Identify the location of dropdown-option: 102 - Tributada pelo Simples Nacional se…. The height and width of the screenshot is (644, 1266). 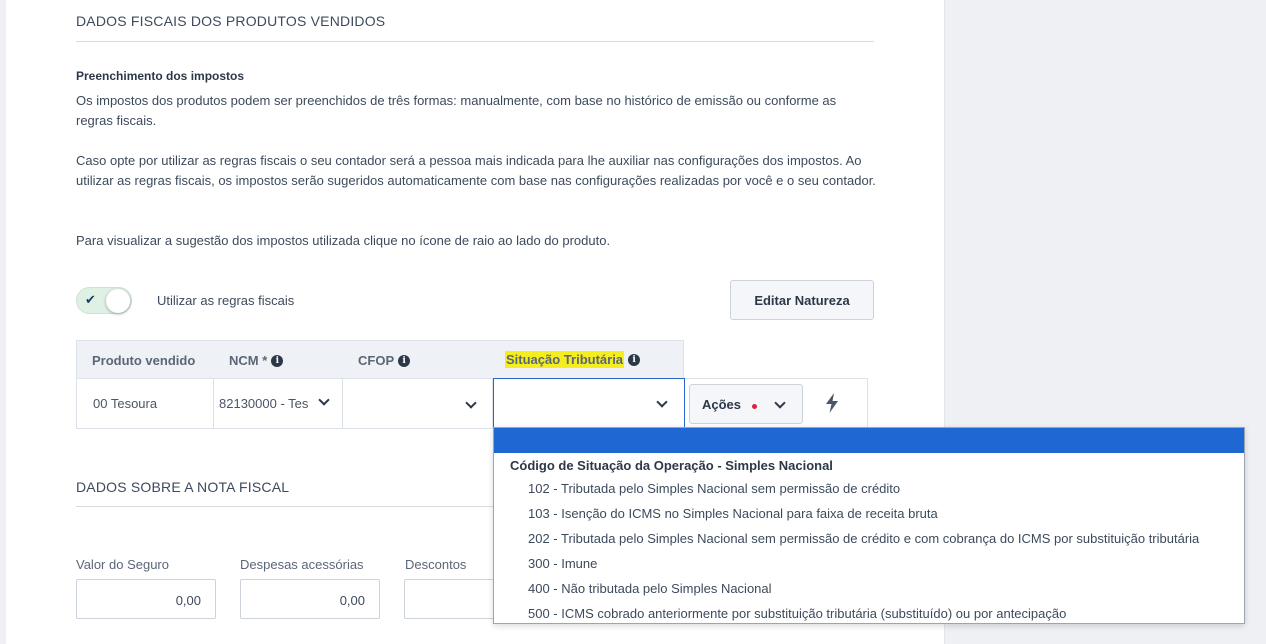
(714, 488).